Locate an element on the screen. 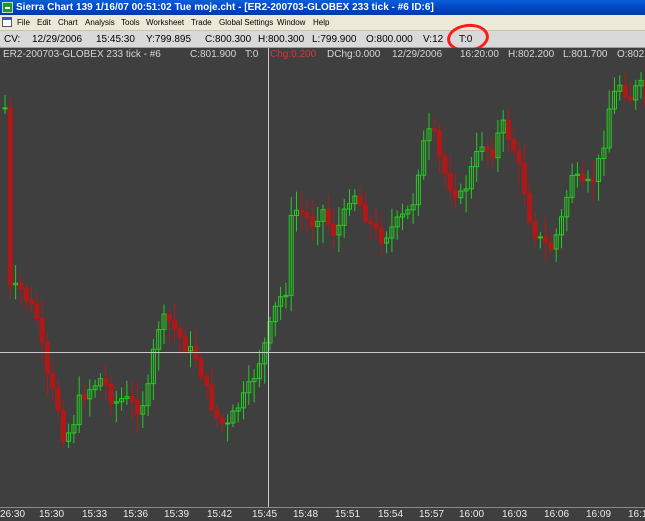 The image size is (645, 521). menu-global-settings: Global Settings is located at coordinates (246, 22).